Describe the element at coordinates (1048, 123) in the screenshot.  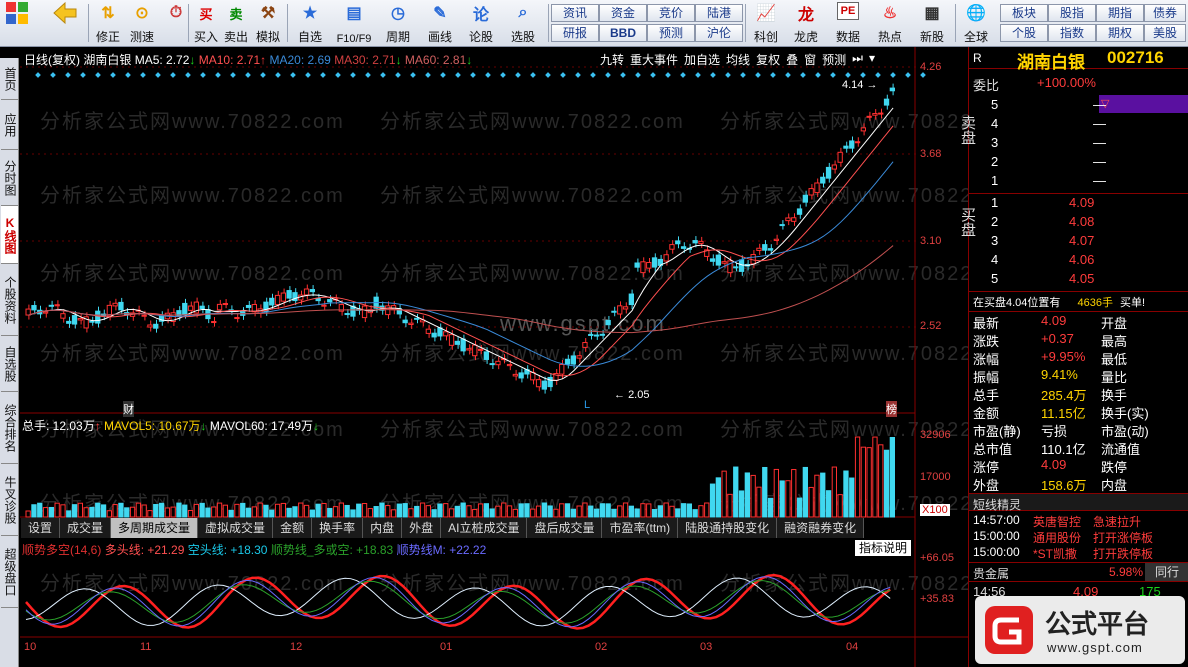
I see `sell-level-4: 4—` at that location.